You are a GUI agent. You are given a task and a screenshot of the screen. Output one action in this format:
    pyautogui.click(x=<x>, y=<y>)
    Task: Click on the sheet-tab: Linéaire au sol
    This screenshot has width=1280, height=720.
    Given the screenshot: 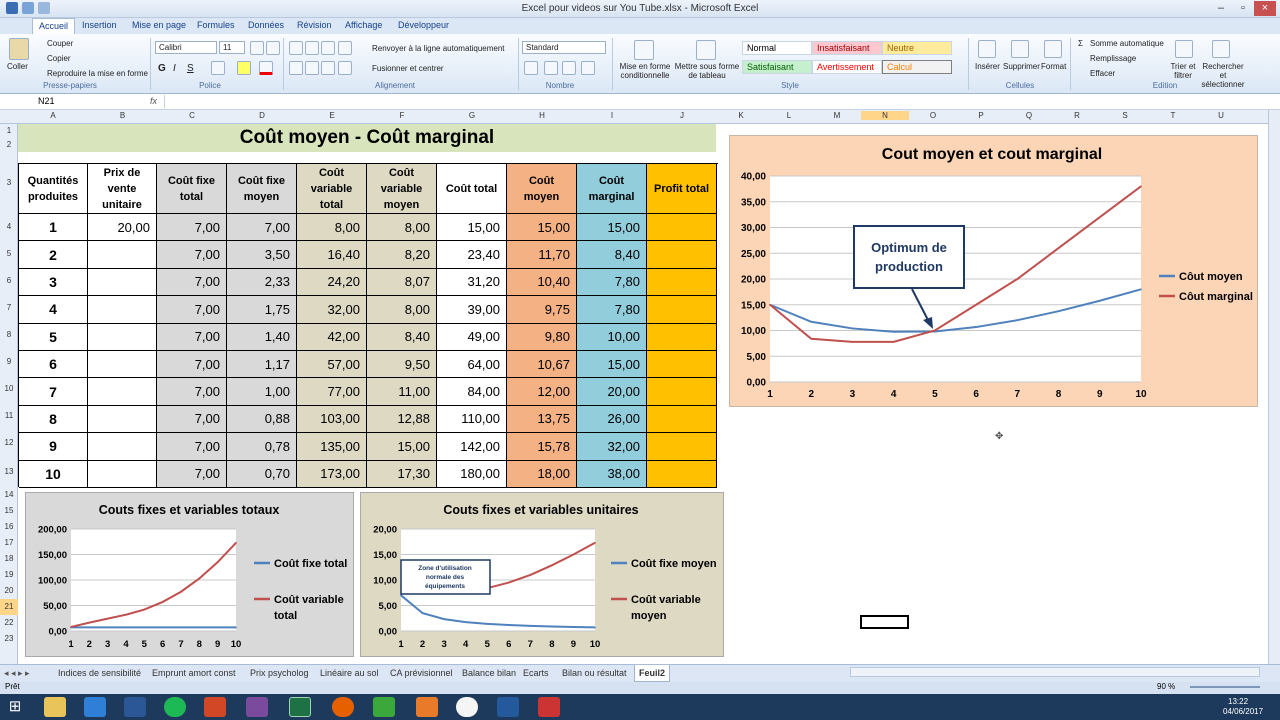 What is the action you would take?
    pyautogui.click(x=349, y=673)
    